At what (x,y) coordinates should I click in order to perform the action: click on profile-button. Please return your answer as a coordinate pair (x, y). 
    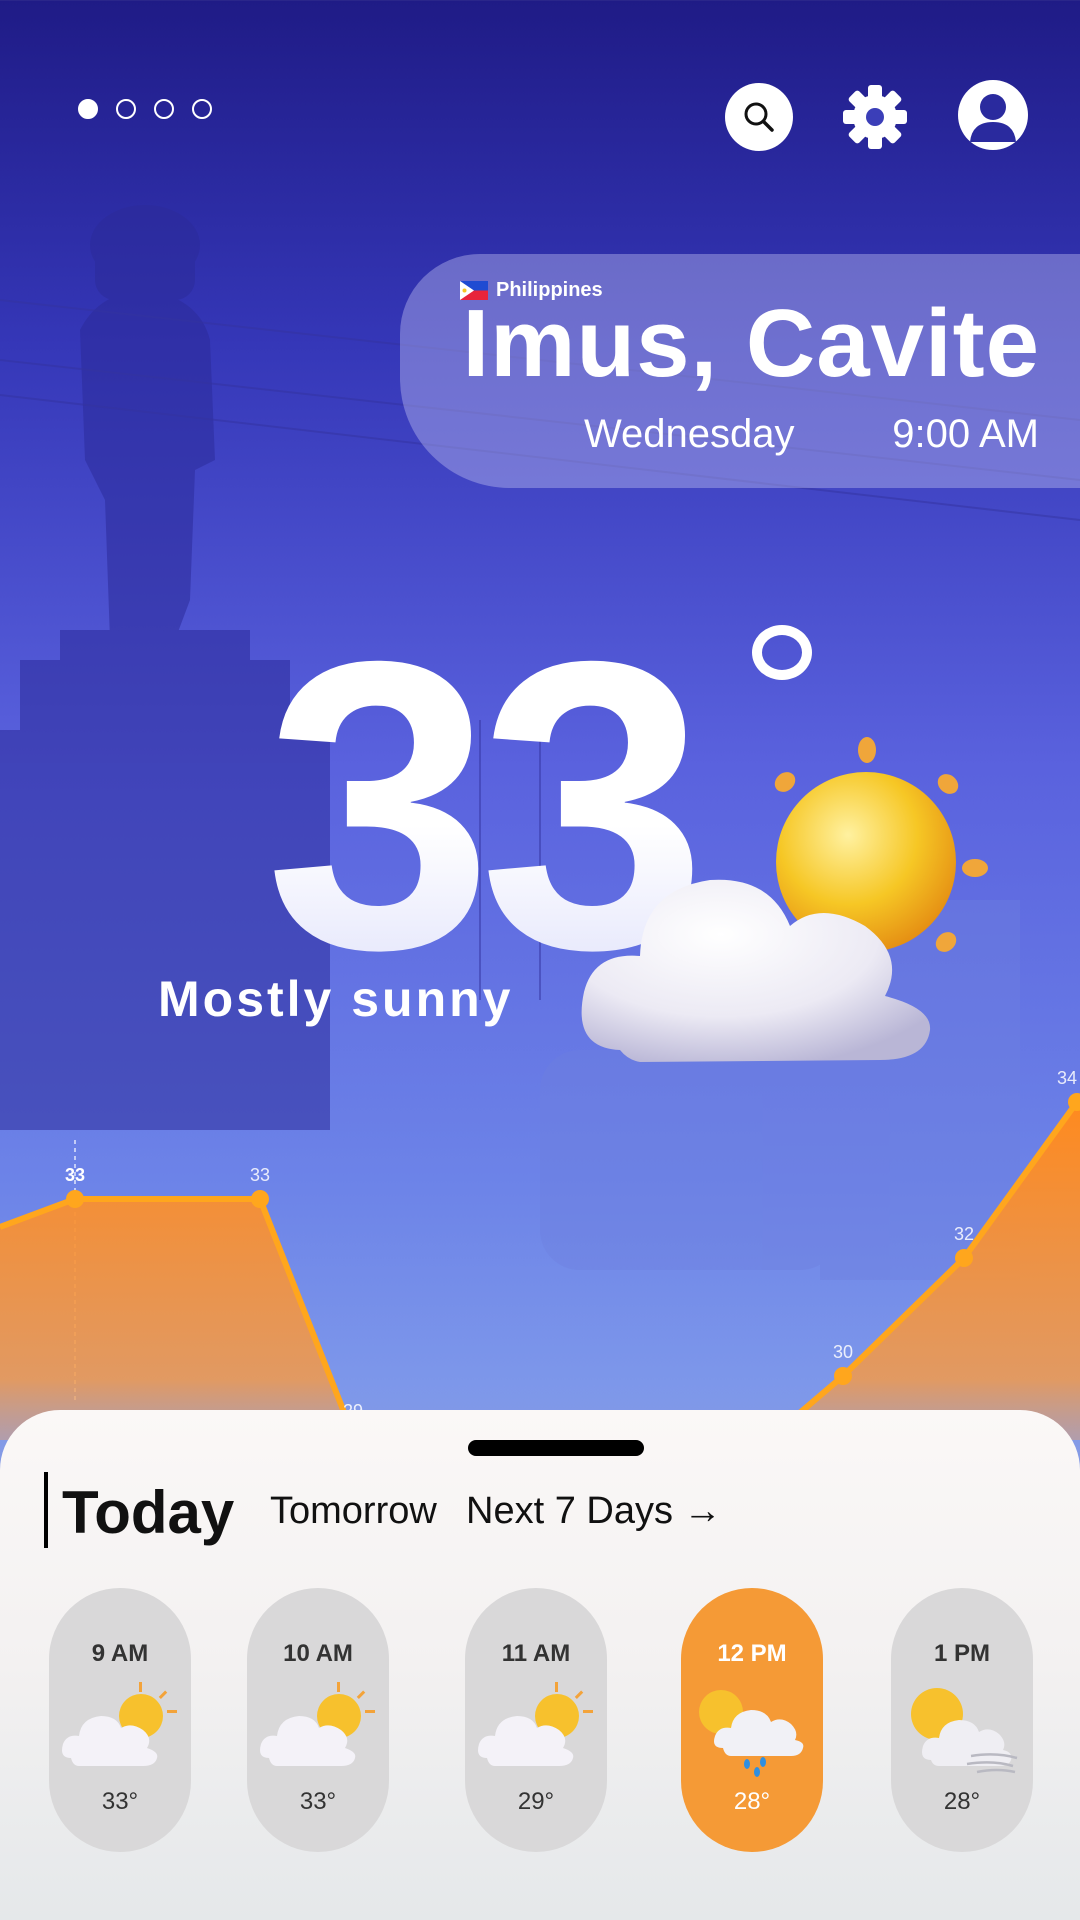
    Looking at the image, I should click on (993, 115).